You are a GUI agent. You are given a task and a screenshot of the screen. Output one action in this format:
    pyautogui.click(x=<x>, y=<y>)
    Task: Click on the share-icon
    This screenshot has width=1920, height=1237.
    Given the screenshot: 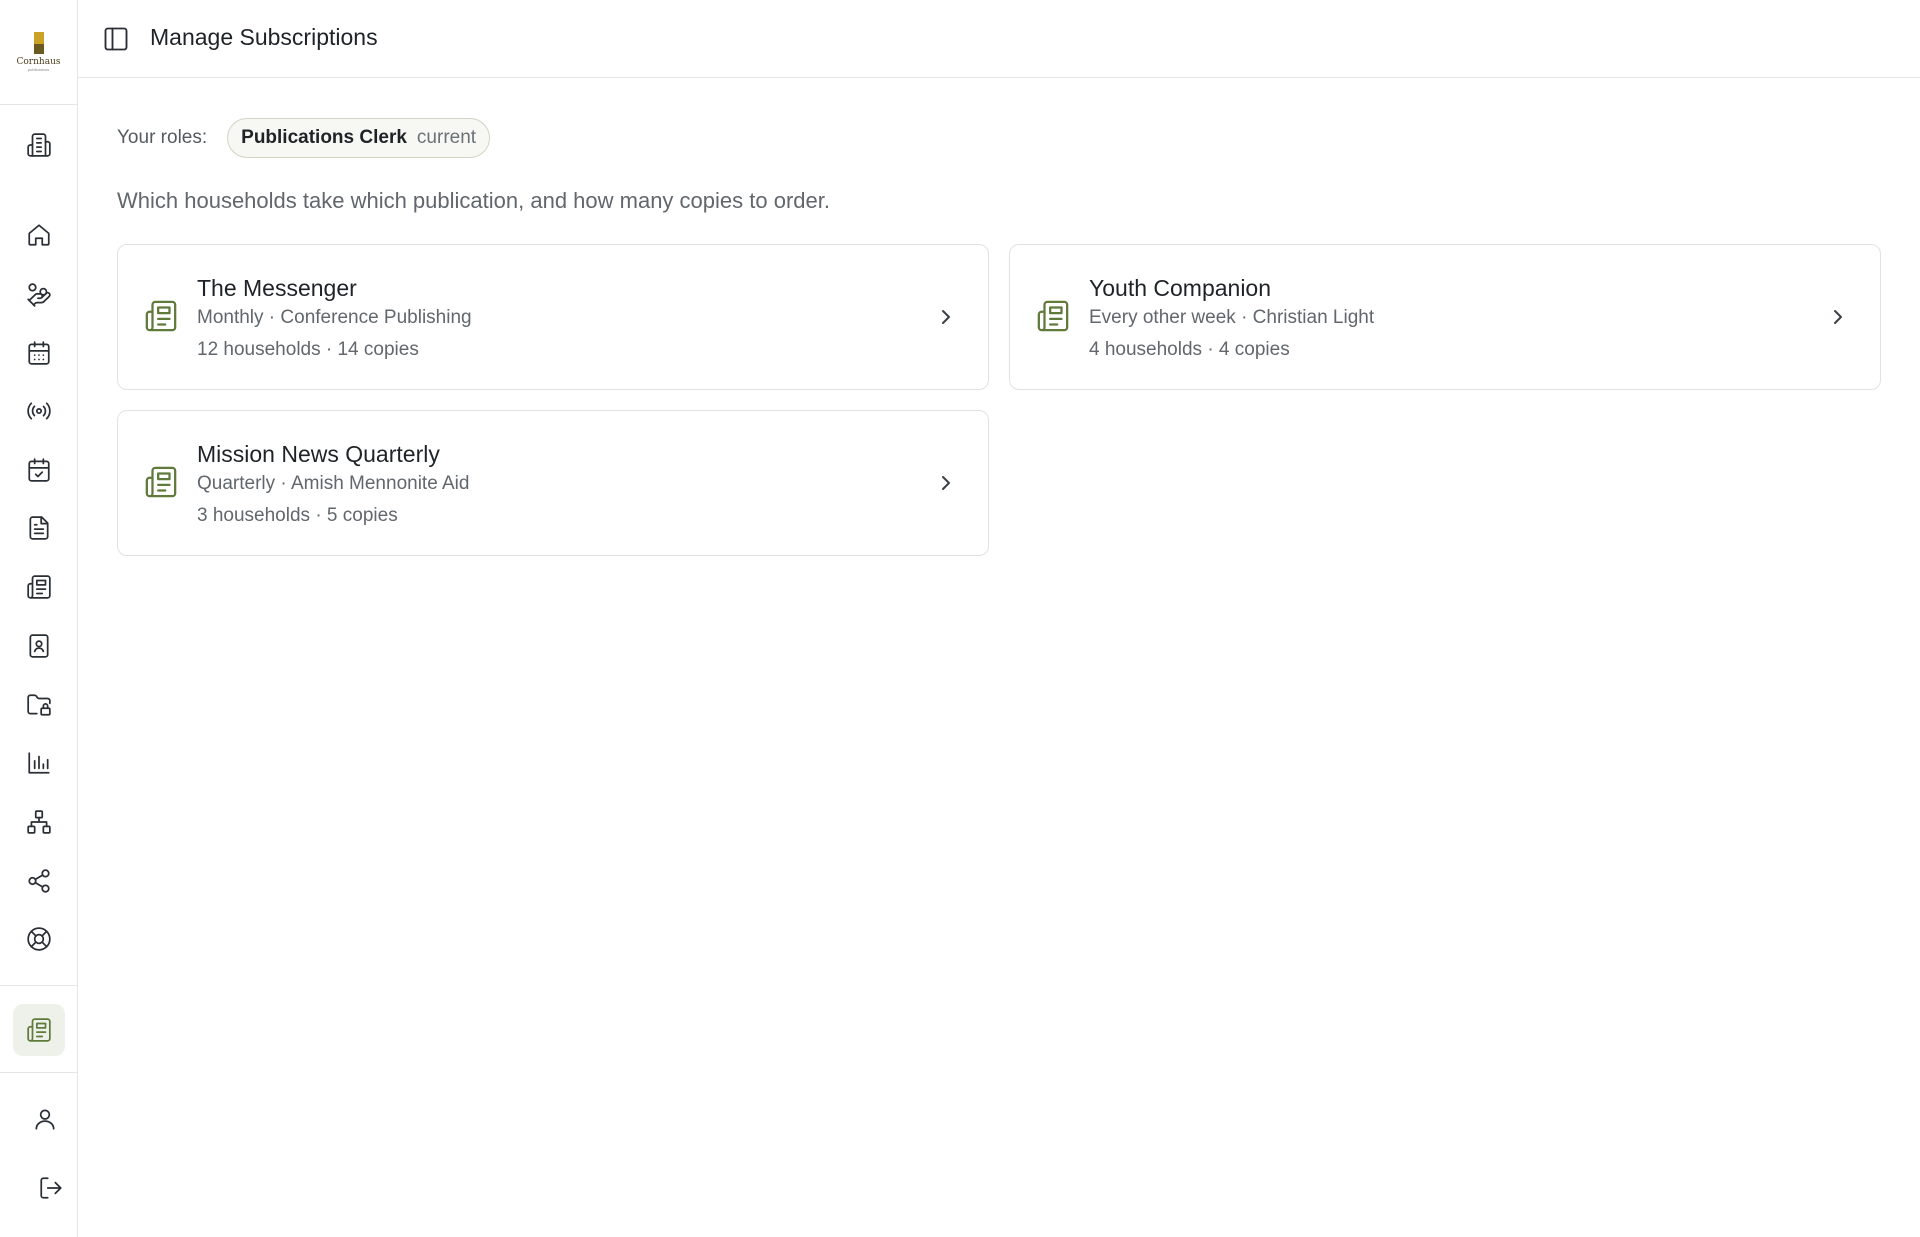 What is the action you would take?
    pyautogui.click(x=39, y=881)
    